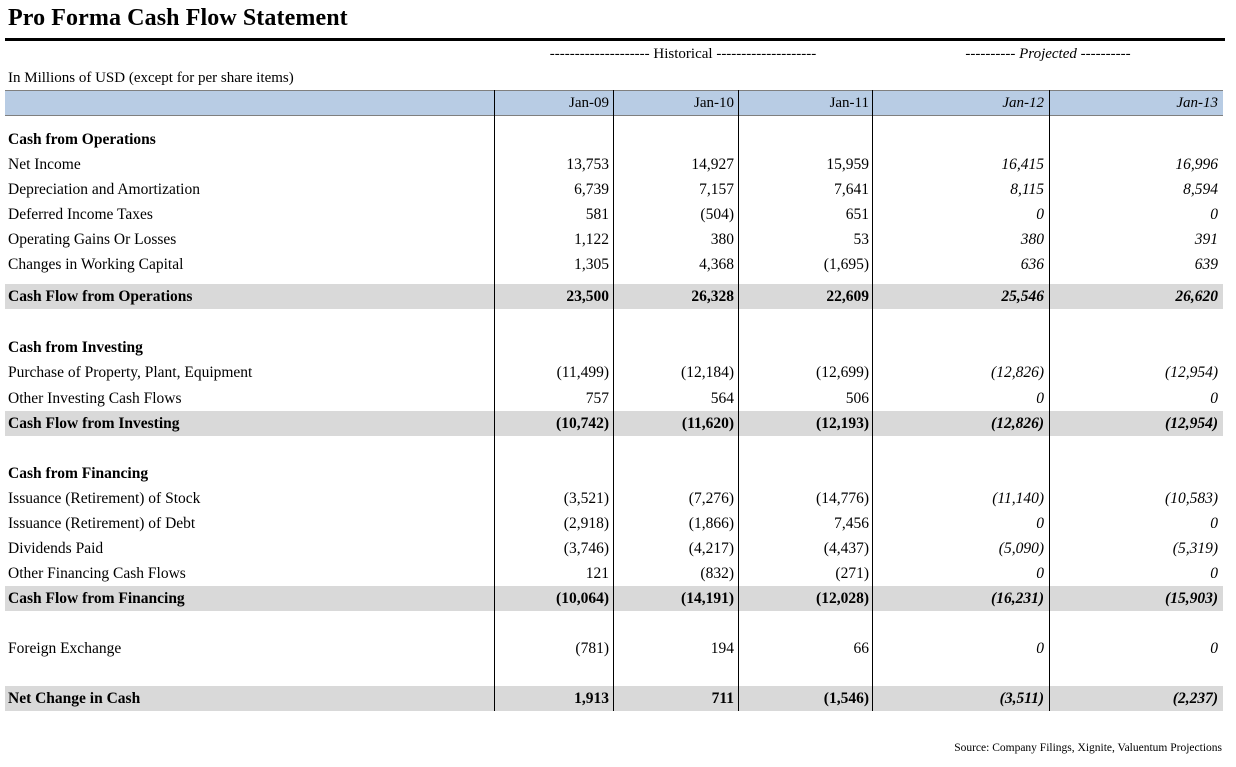 The height and width of the screenshot is (767, 1236). What do you see at coordinates (1196, 164) in the screenshot?
I see `cell-jan-13: 16,996` at bounding box center [1196, 164].